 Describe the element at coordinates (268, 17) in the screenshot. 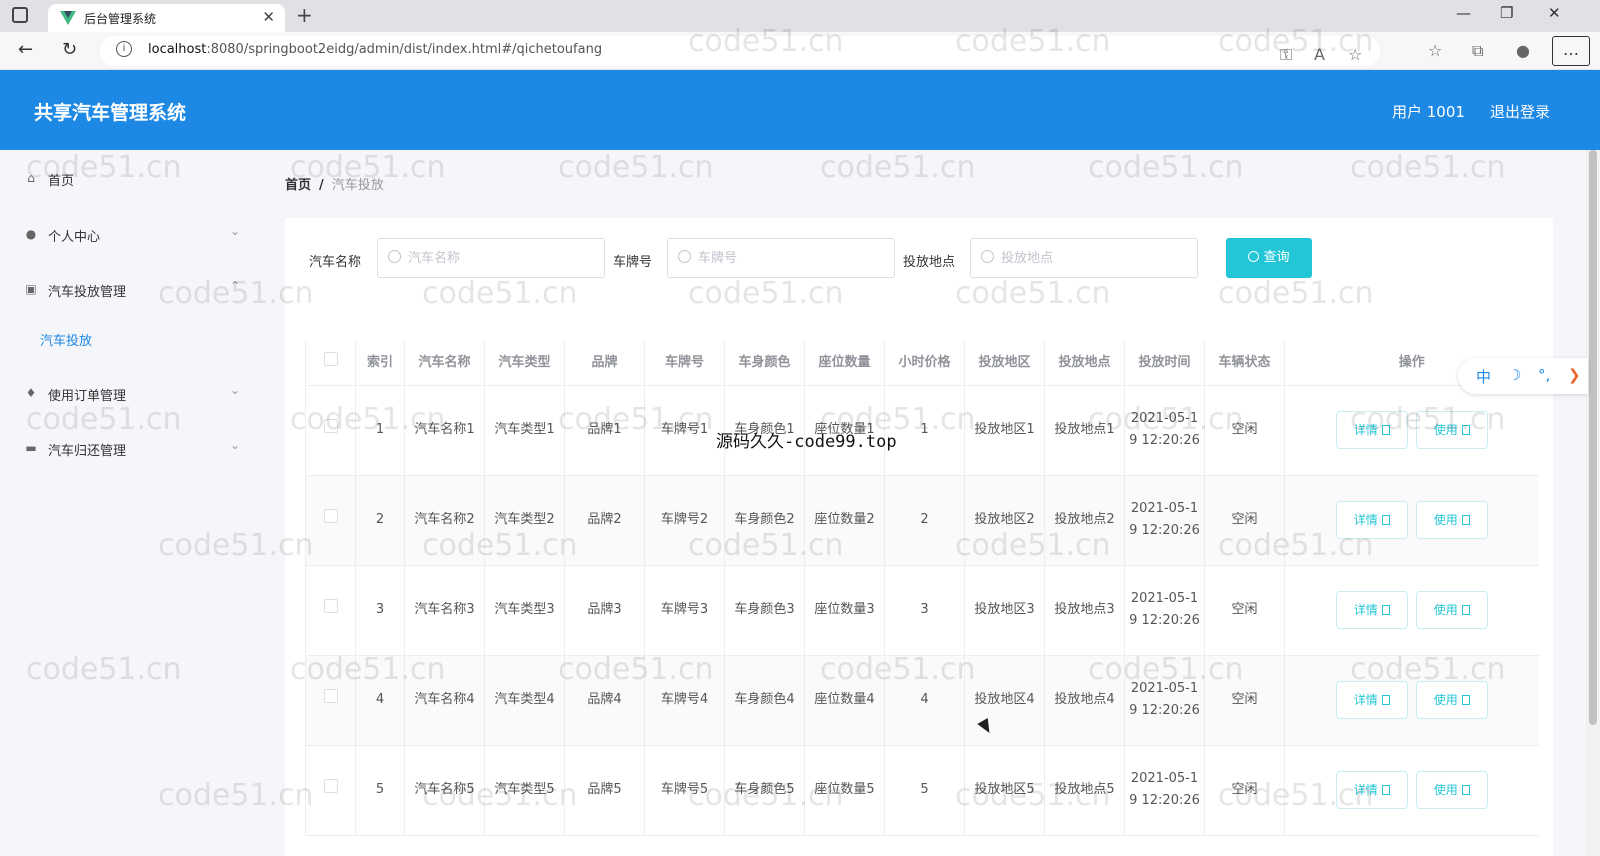

I see `tab-close-icon: ✕` at that location.